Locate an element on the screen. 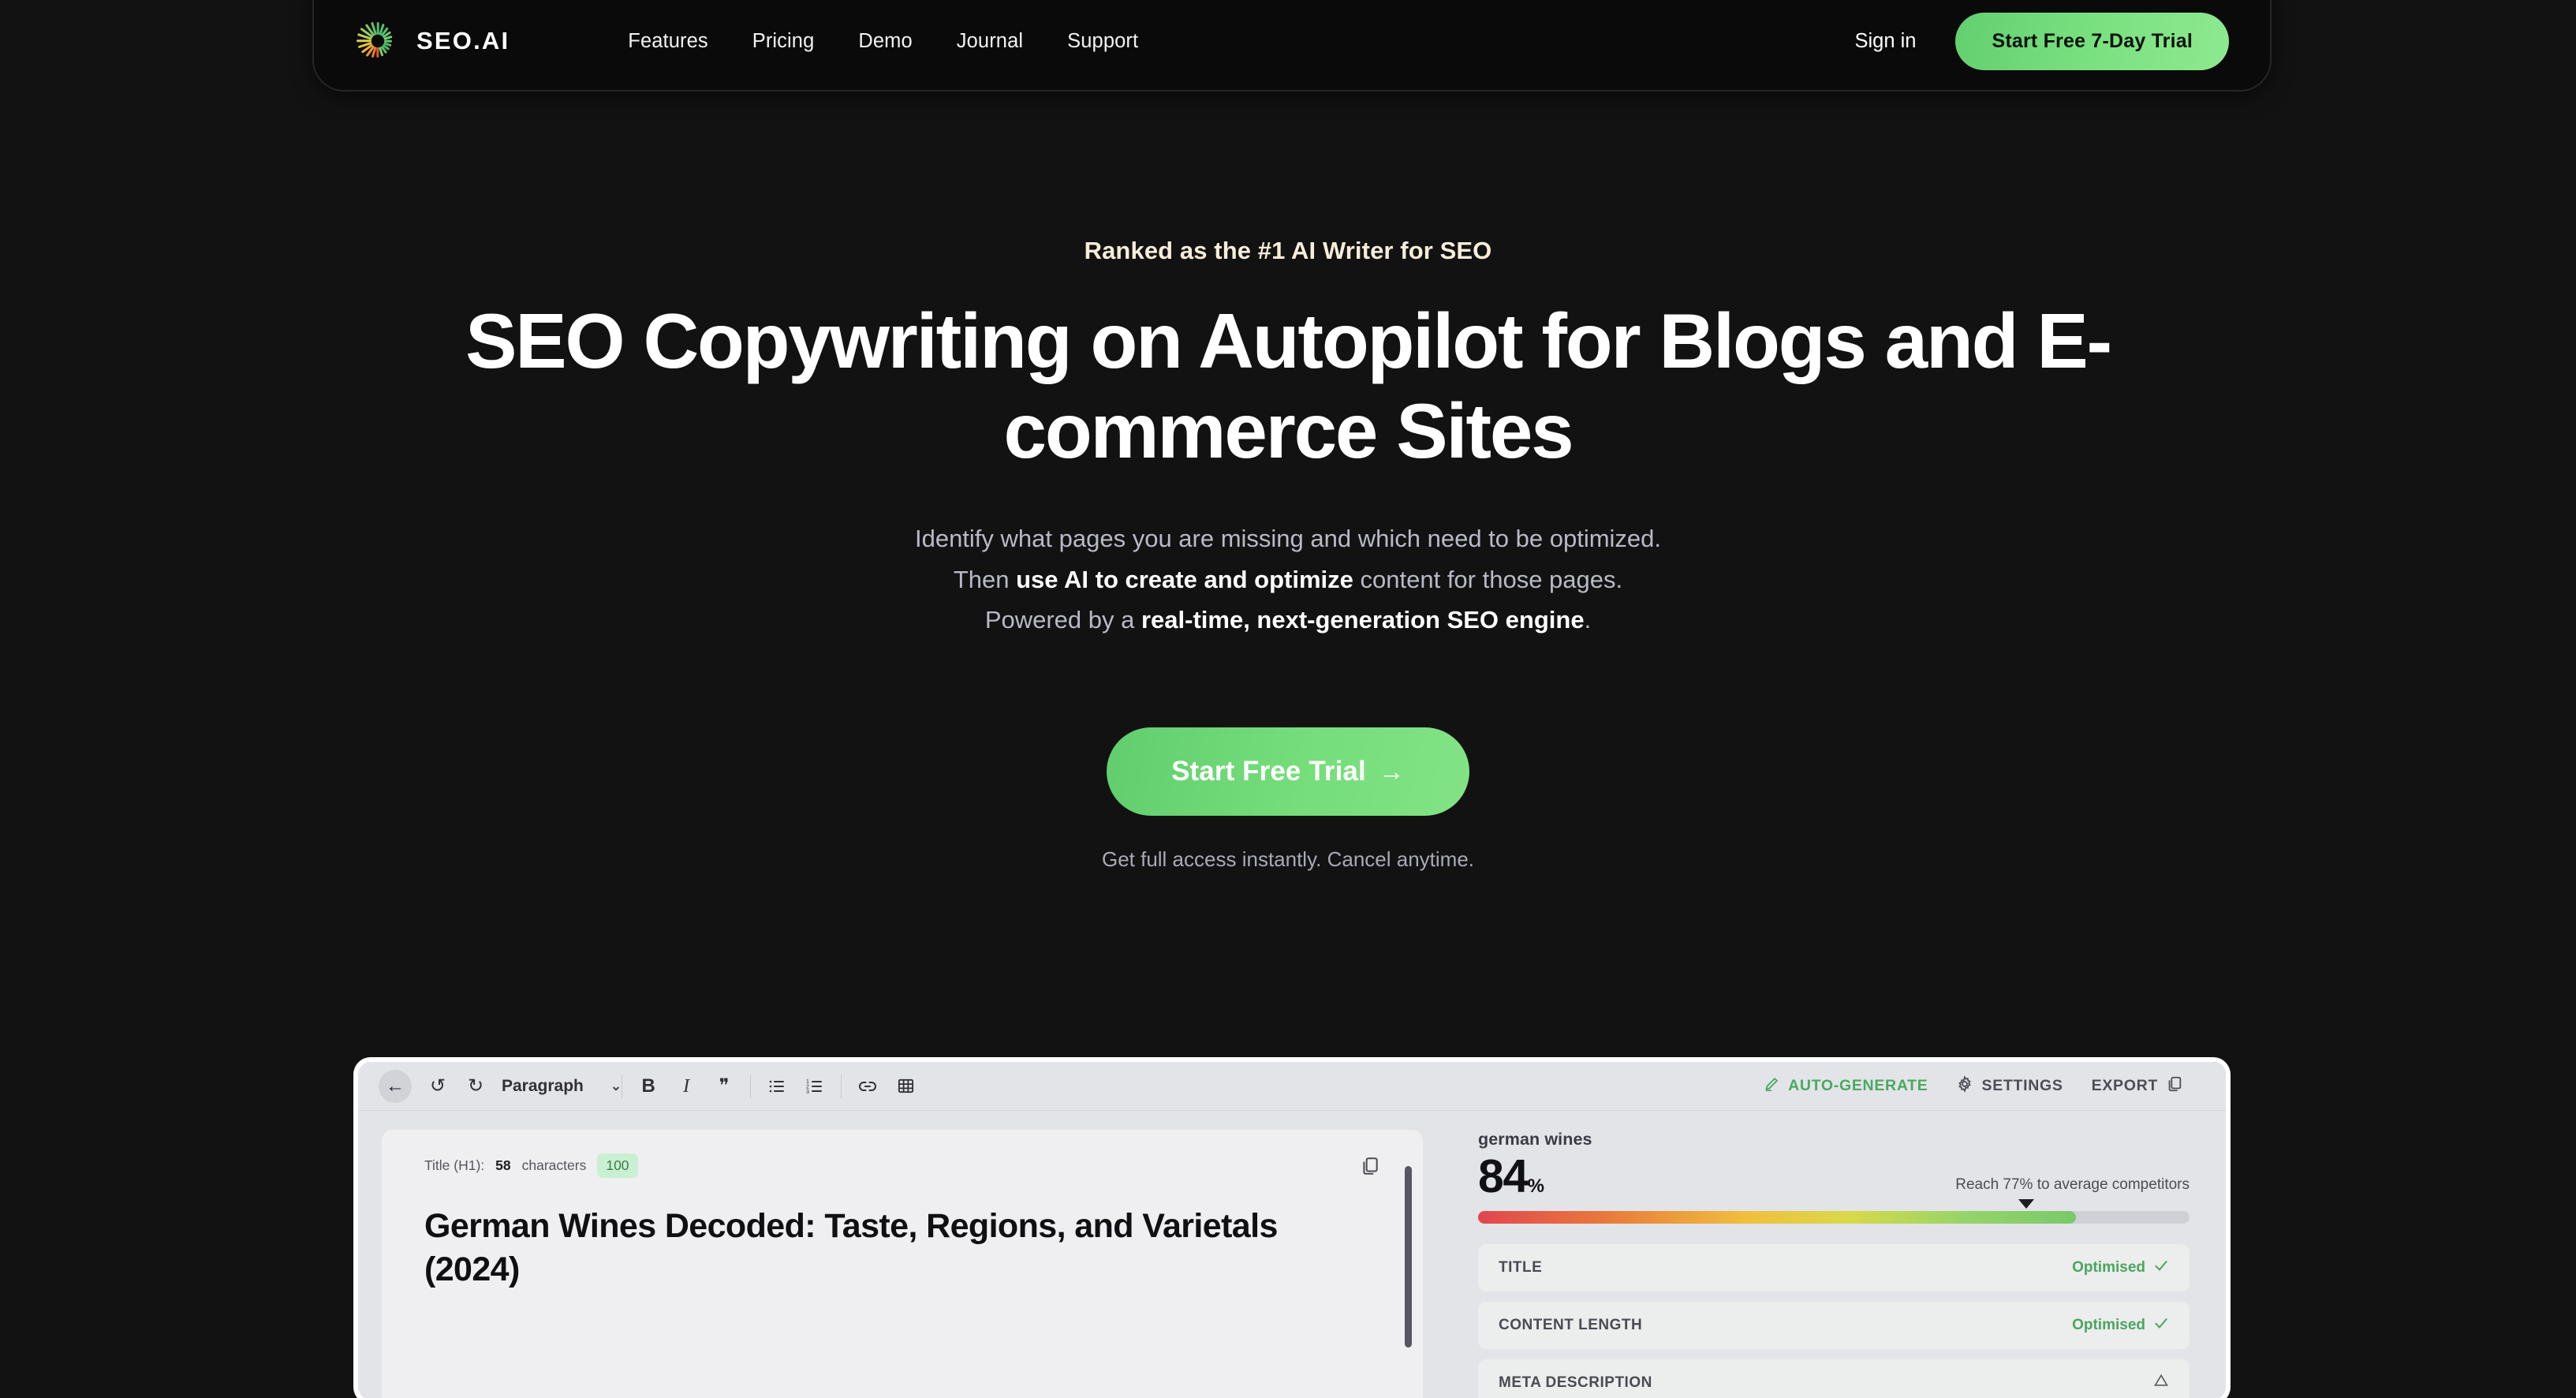 Image resolution: width=2576 pixels, height=1398 pixels. start-free-trial-button: Start Free Trial → is located at coordinates (1288, 771).